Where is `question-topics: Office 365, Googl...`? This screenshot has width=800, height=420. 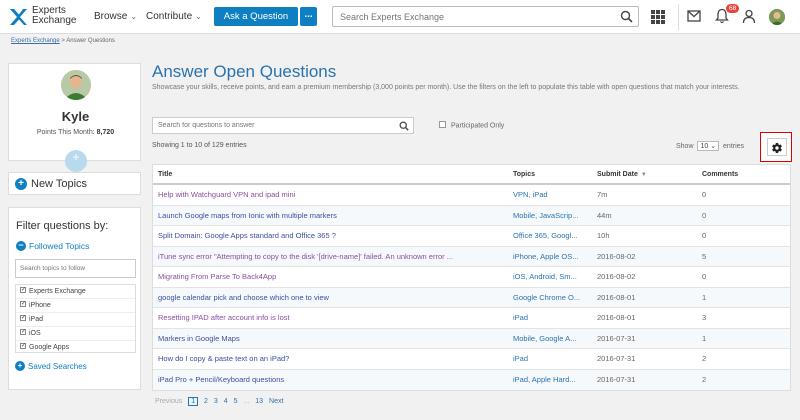 question-topics: Office 365, Googl... is located at coordinates (553, 236).